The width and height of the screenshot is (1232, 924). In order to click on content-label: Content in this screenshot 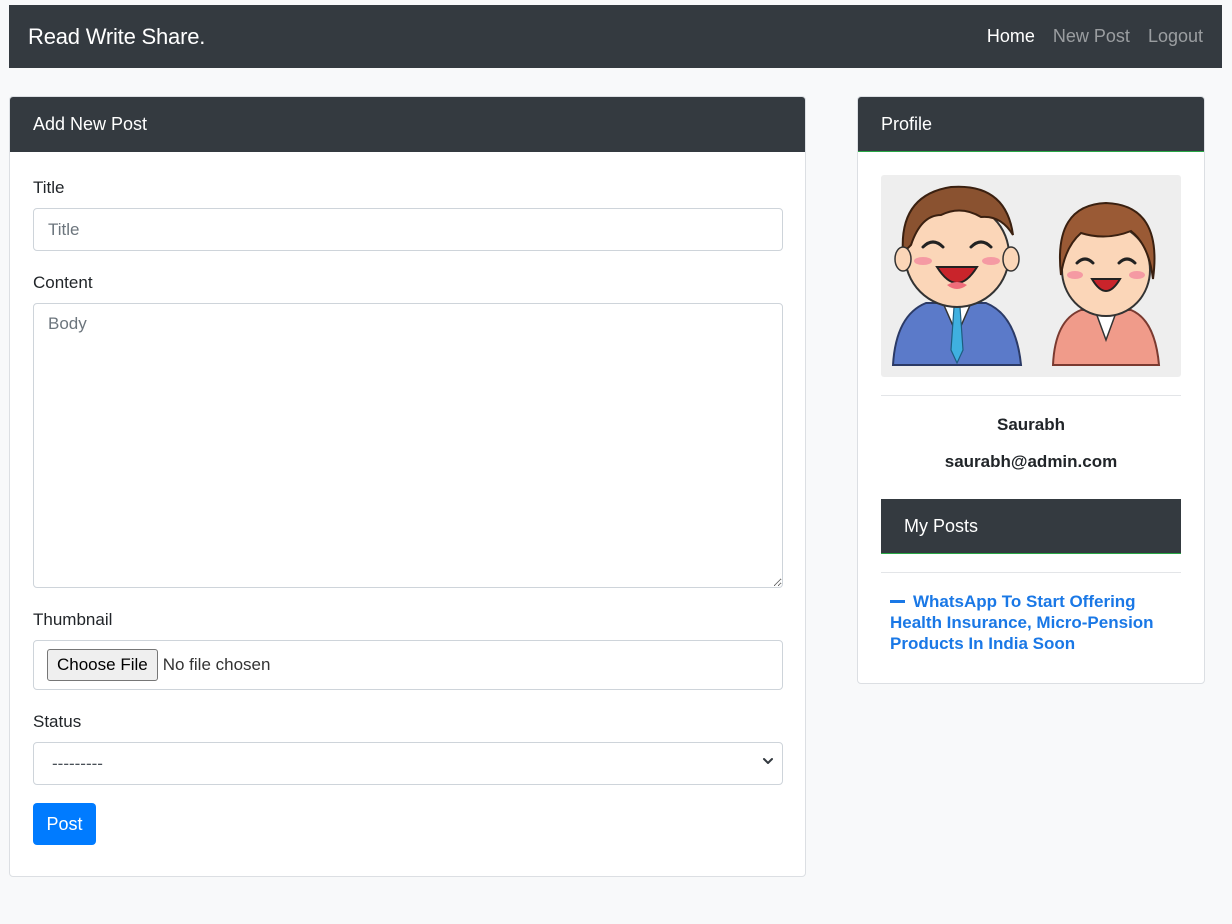, I will do `click(63, 282)`.